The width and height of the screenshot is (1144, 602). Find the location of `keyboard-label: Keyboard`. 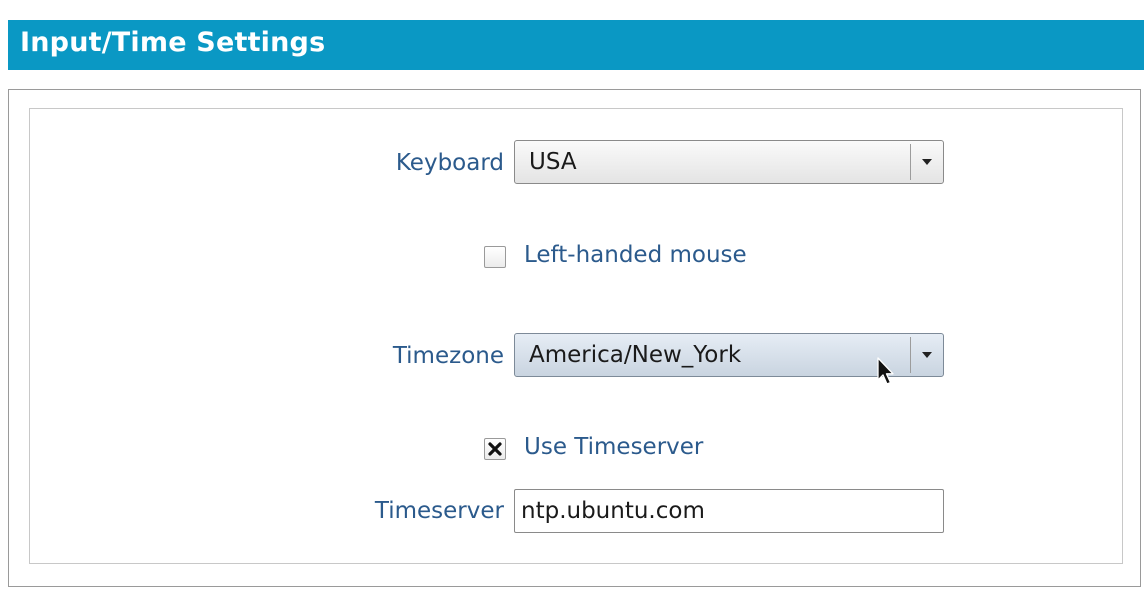

keyboard-label: Keyboard is located at coordinates (449, 163).